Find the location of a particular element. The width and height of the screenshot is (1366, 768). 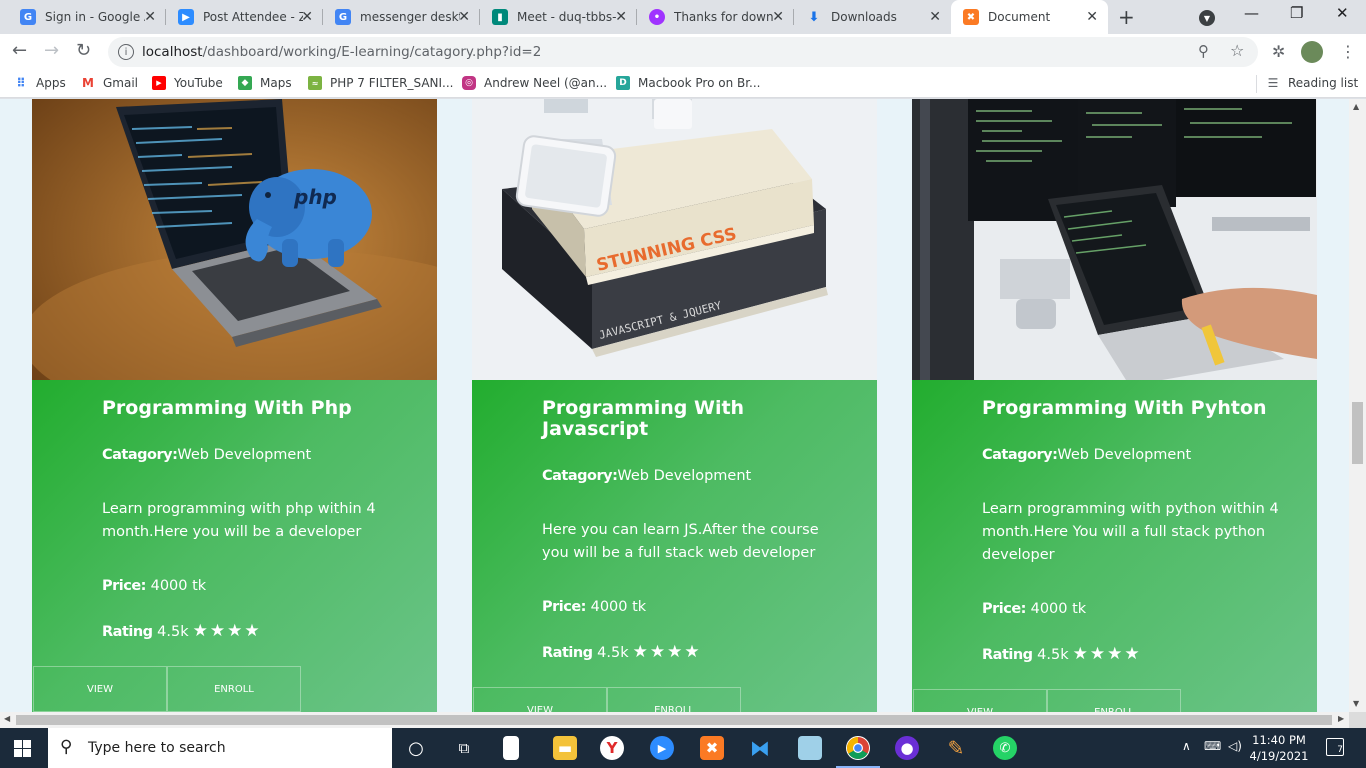

forward-button: → is located at coordinates (51, 50).